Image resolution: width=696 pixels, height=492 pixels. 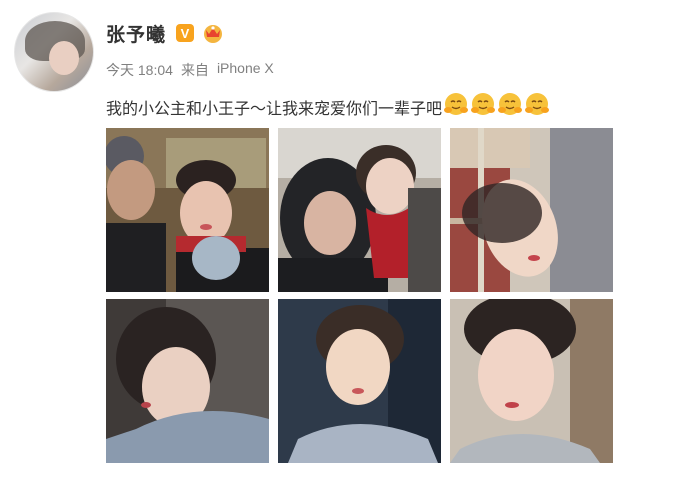 I want to click on post-header: 张予曦 V, so click(x=165, y=33).